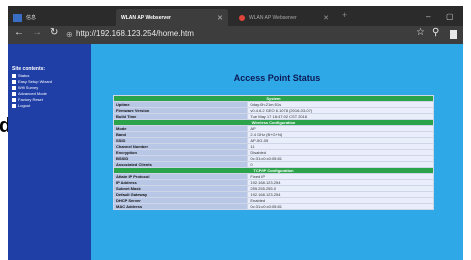 The image size is (471, 260). Describe the element at coordinates (344, 15) in the screenshot. I see `new-tab-icon: +` at that location.